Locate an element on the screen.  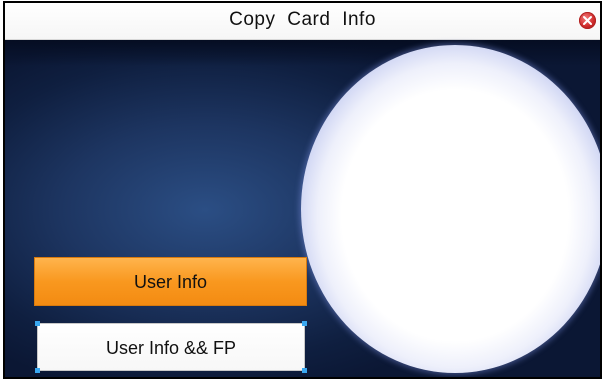
user-info-button: User Info is located at coordinates (170, 281).